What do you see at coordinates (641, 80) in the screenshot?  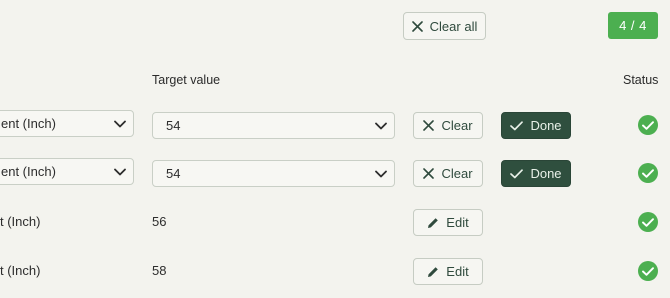 I see `status-header: Status` at bounding box center [641, 80].